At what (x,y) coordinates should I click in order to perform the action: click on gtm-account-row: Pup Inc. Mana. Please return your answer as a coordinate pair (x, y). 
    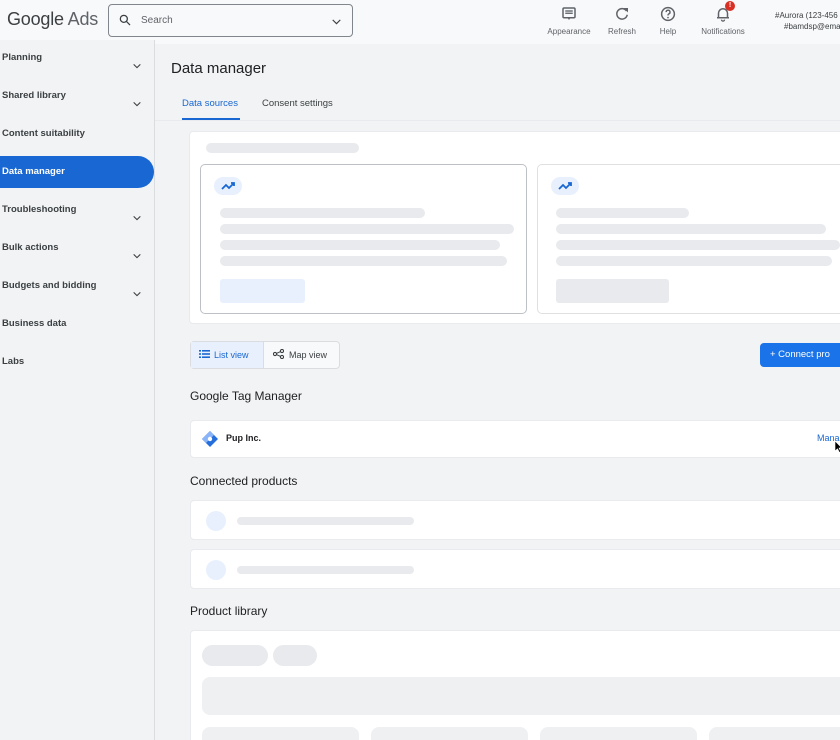
    Looking at the image, I should click on (515, 439).